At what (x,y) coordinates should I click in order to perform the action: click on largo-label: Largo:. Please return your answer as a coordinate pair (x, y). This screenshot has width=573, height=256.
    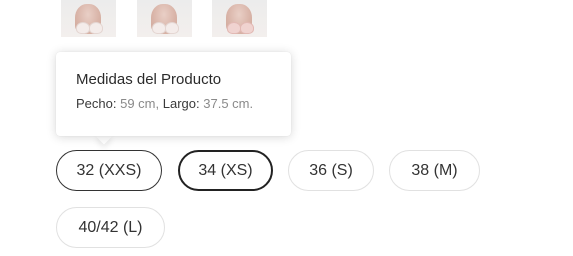
    Looking at the image, I should click on (181, 103).